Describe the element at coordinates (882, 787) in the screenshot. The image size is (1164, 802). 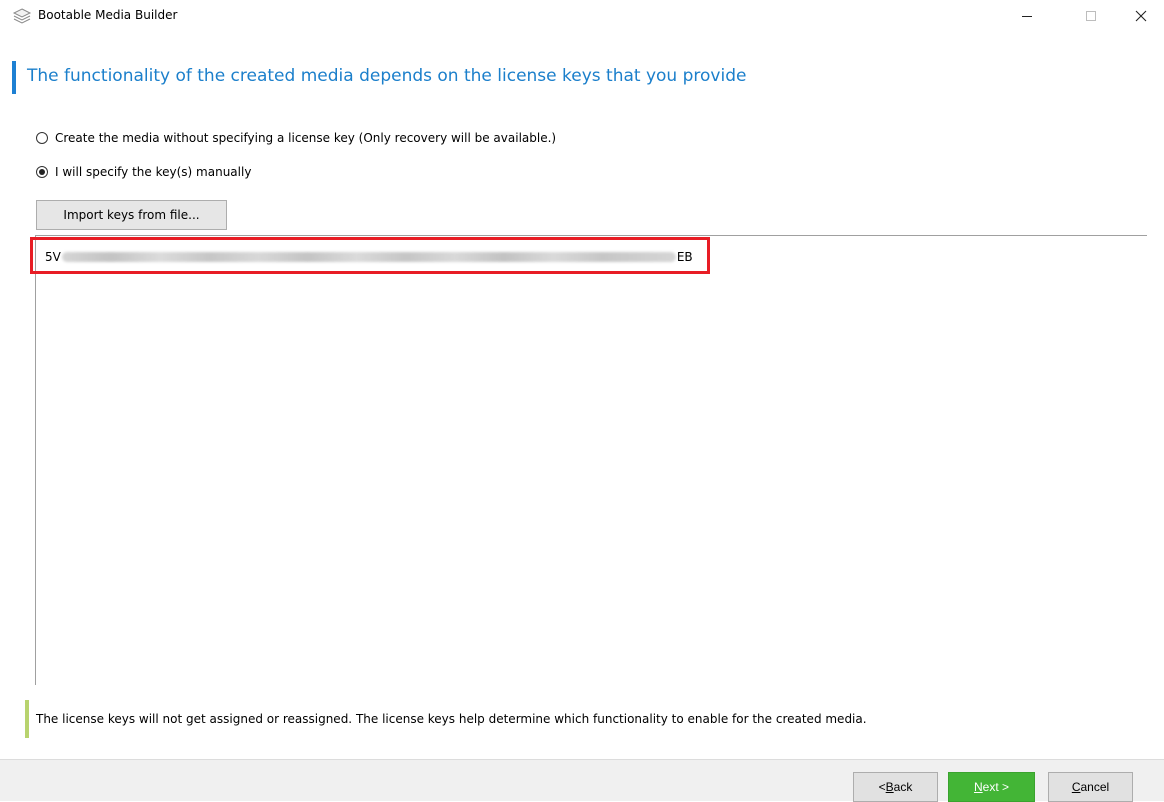
I see `back-button-prefix: <` at that location.